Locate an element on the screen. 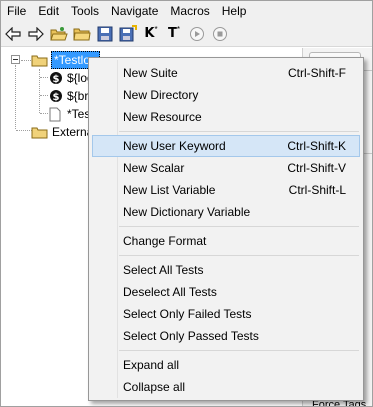  new-test-icon: T * is located at coordinates (174, 34).